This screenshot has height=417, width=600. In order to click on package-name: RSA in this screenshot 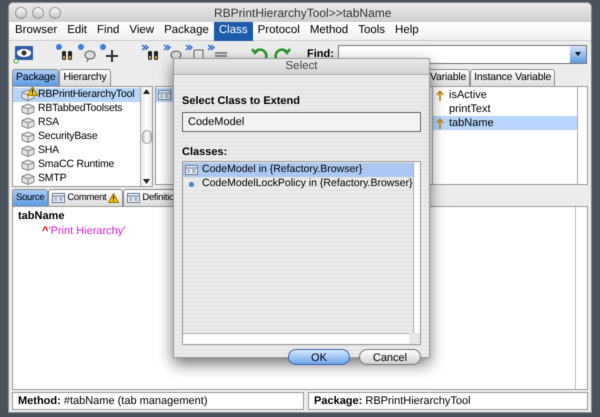, I will do `click(48, 122)`.